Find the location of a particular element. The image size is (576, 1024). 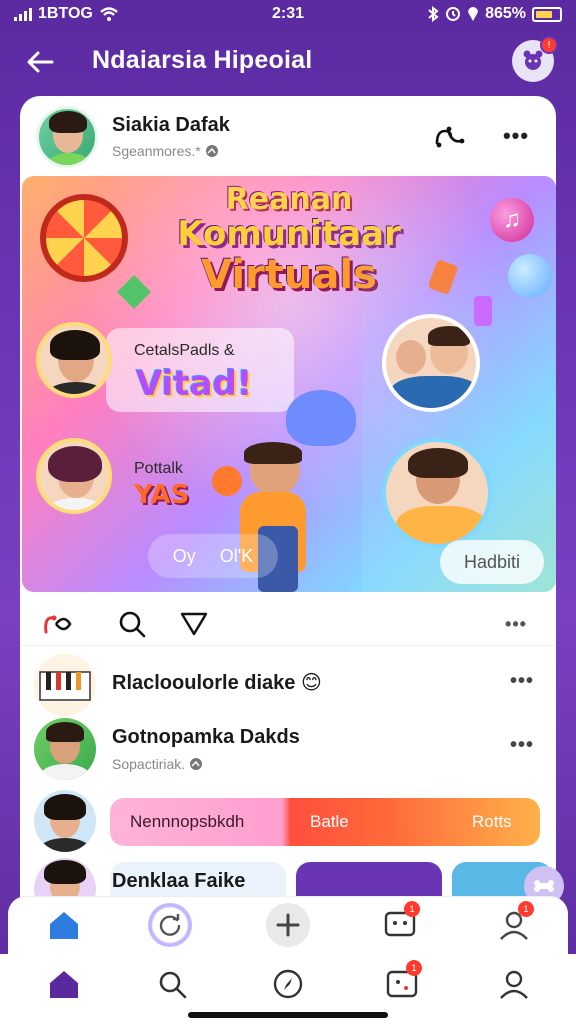

panel2-headline: YAS is located at coordinates (162, 495).